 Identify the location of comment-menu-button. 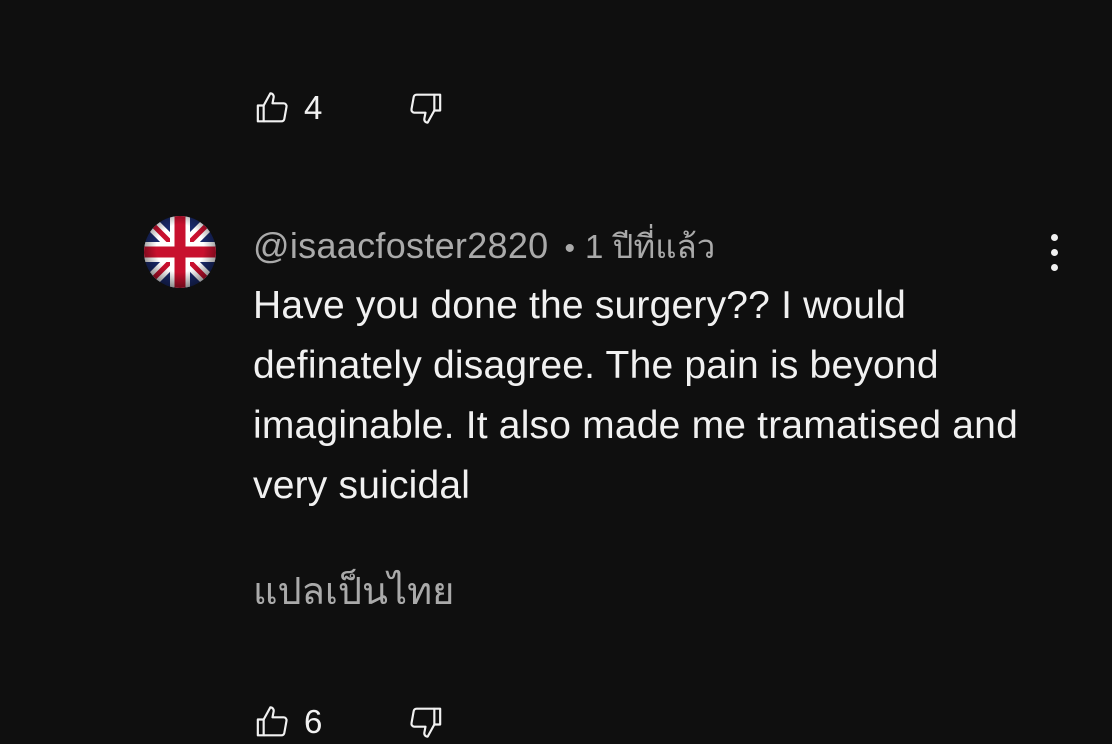
(1054, 252).